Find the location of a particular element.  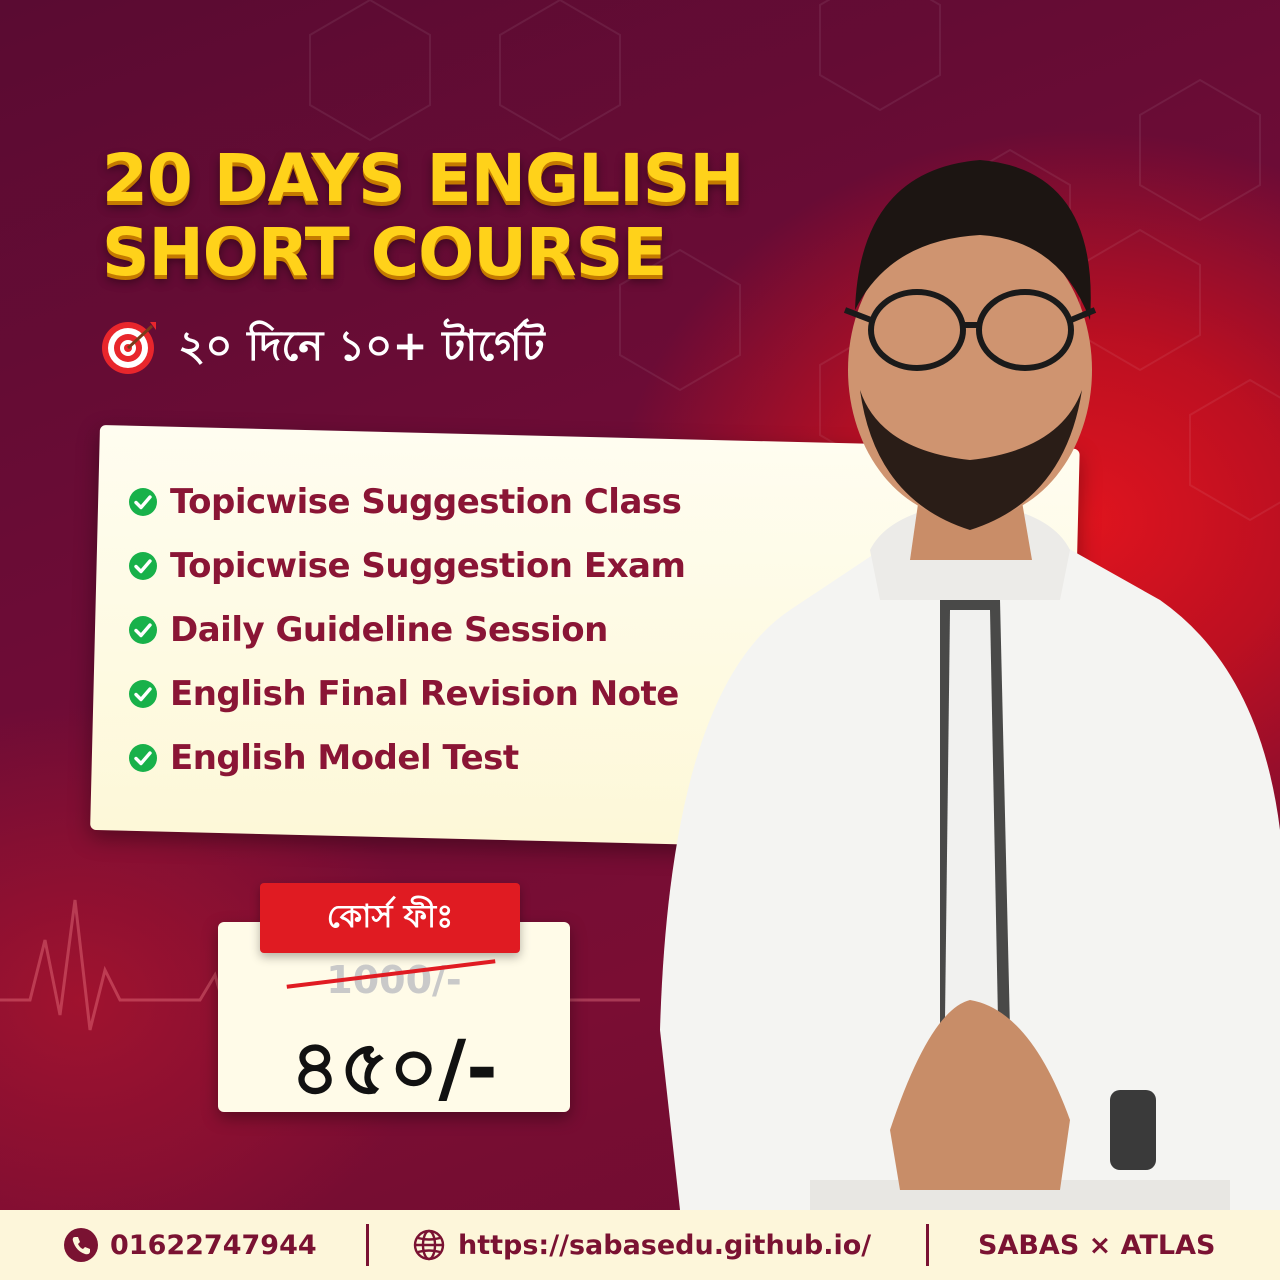

feature-label: English Final Revision Note is located at coordinates (424, 694).